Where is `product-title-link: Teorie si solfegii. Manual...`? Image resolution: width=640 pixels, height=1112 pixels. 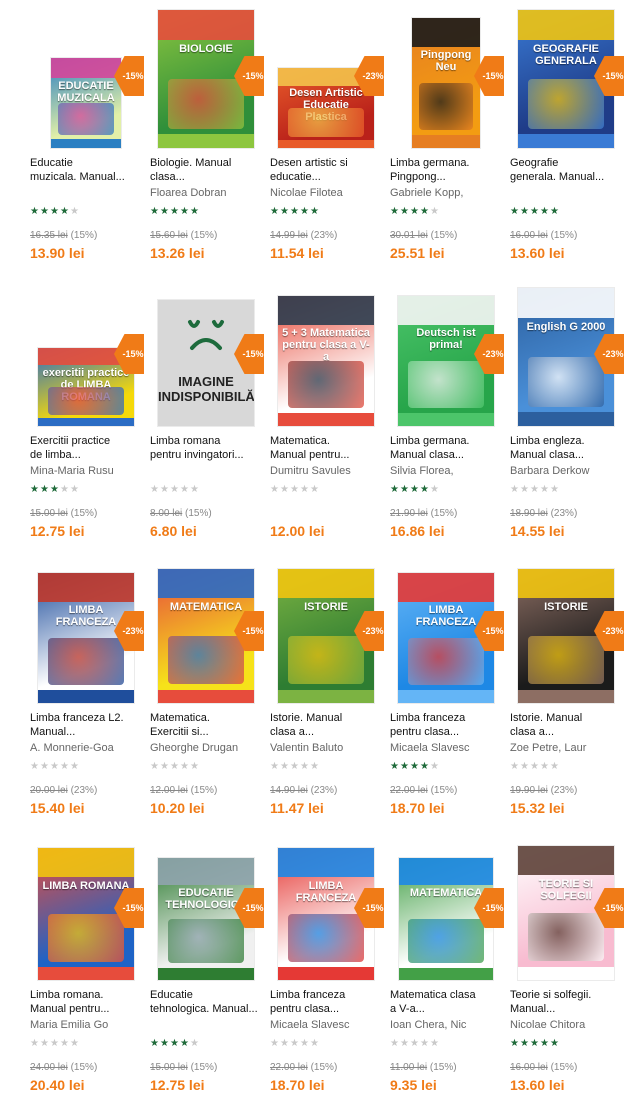
product-title-link: Teorie si solfegii. Manual... is located at coordinates (566, 1002).